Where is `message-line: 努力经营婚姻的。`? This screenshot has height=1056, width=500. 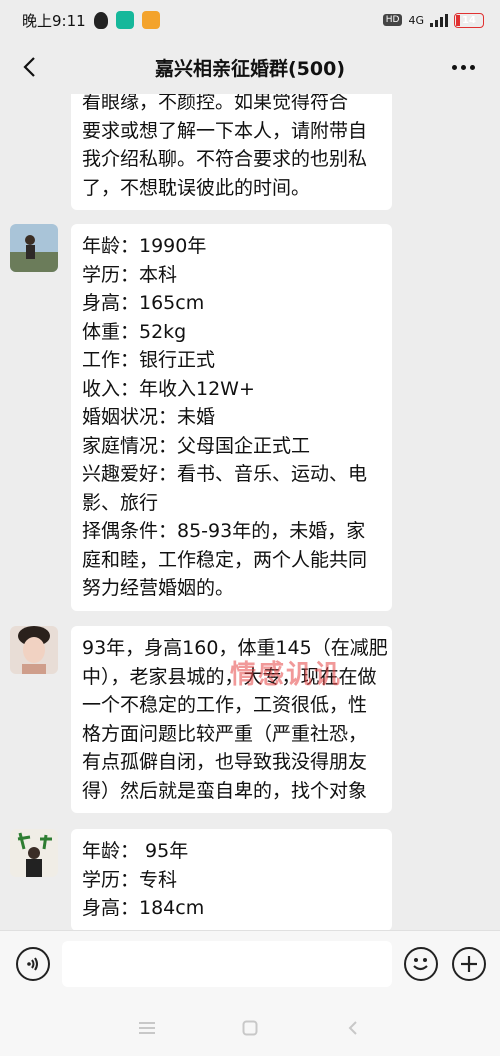 message-line: 努力经营婚姻的。 is located at coordinates (158, 588).